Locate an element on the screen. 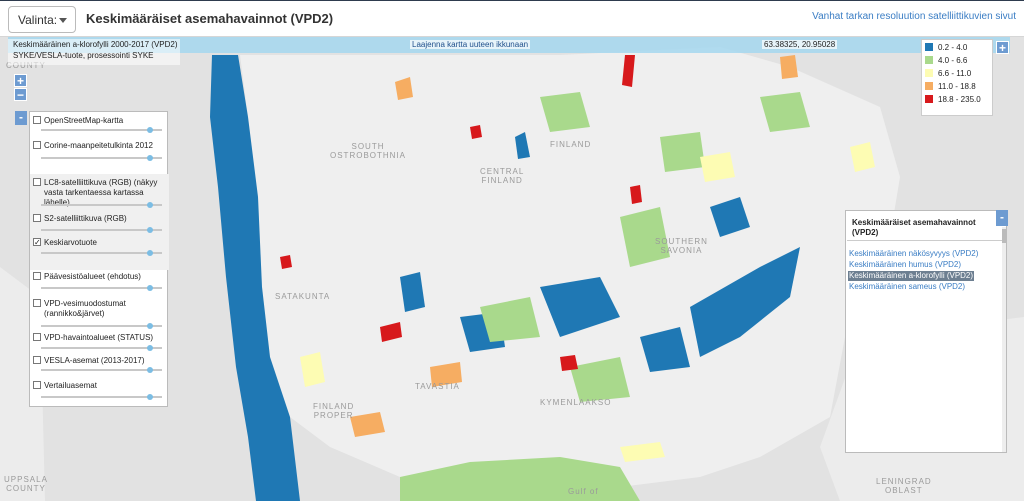  place-uppsala: UPPSALA COUNTY is located at coordinates (26, 484).